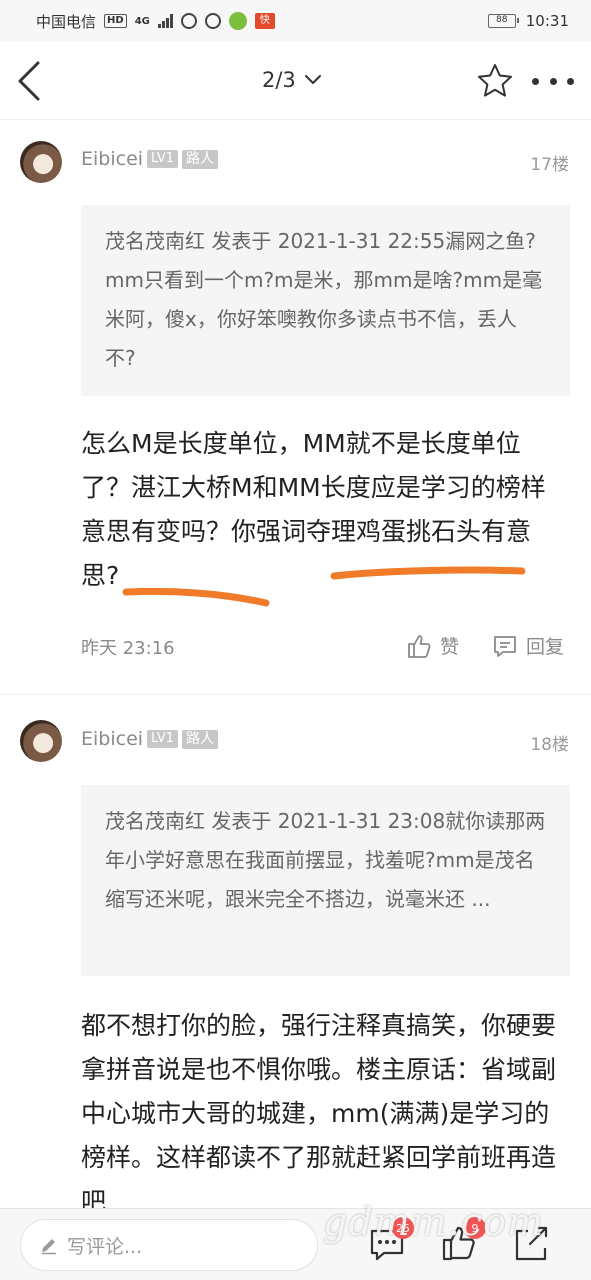 This screenshot has width=591, height=1280. Describe the element at coordinates (503, 21) in the screenshot. I see `battery-icon: 88` at that location.